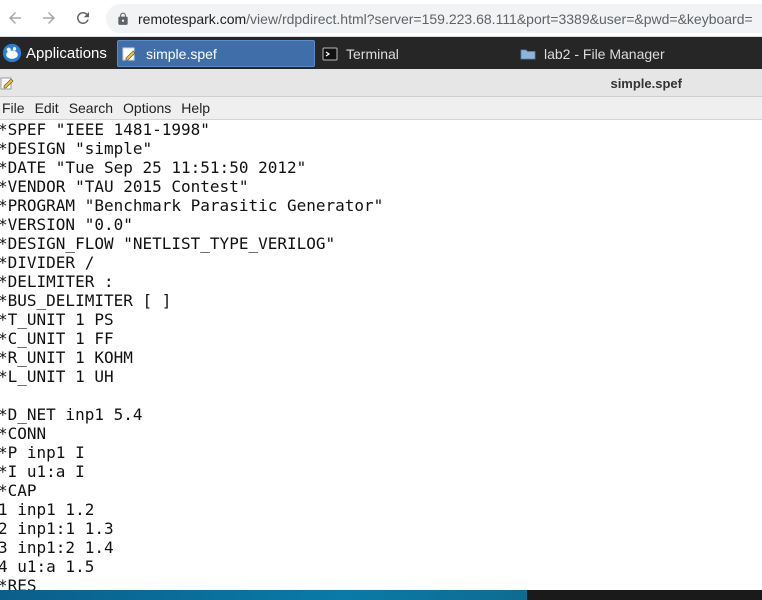 Image resolution: width=762 pixels, height=600 pixels. I want to click on arrow-right-icon, so click(49, 18).